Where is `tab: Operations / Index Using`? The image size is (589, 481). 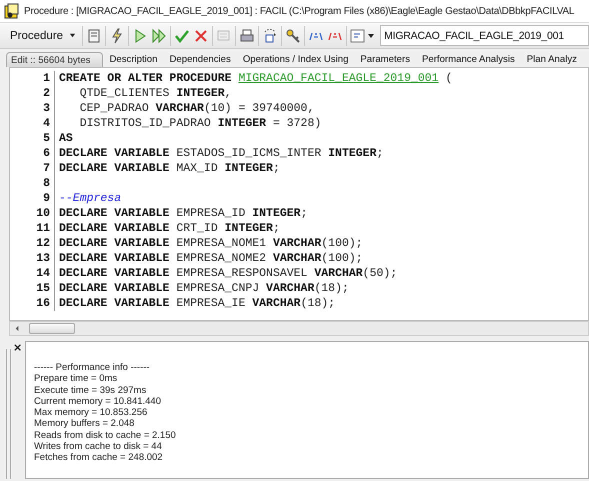 tab: Operations / Index Using is located at coordinates (295, 59).